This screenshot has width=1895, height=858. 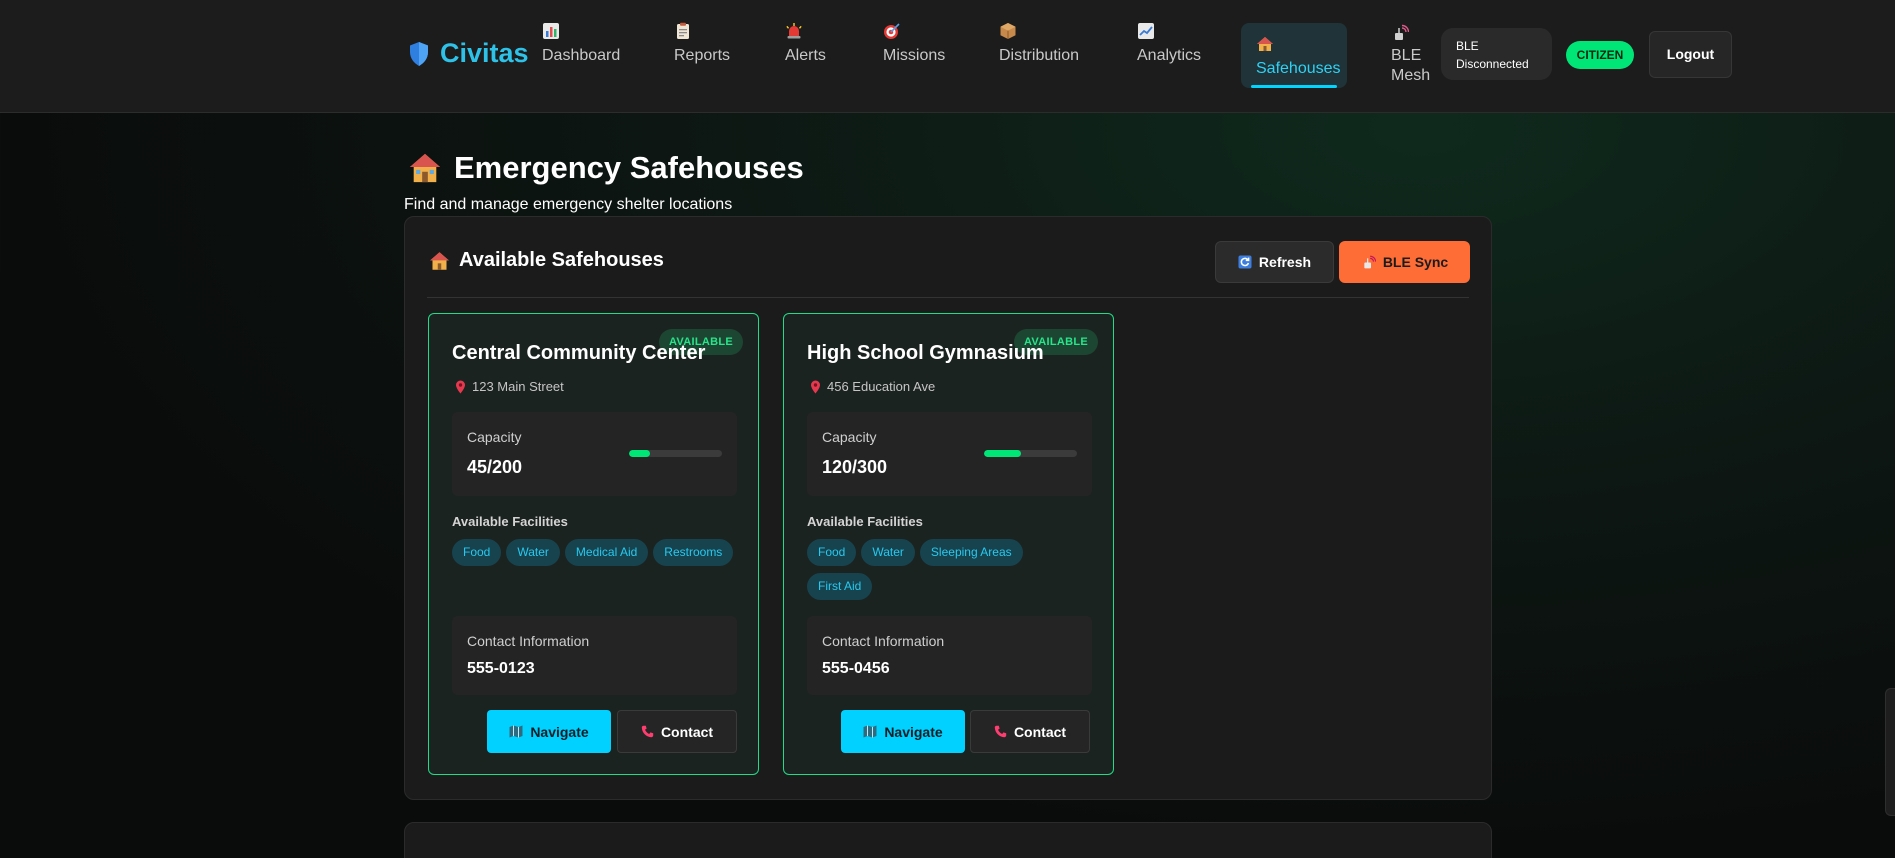 What do you see at coordinates (840, 586) in the screenshot?
I see `facility-chip: First Aid` at bounding box center [840, 586].